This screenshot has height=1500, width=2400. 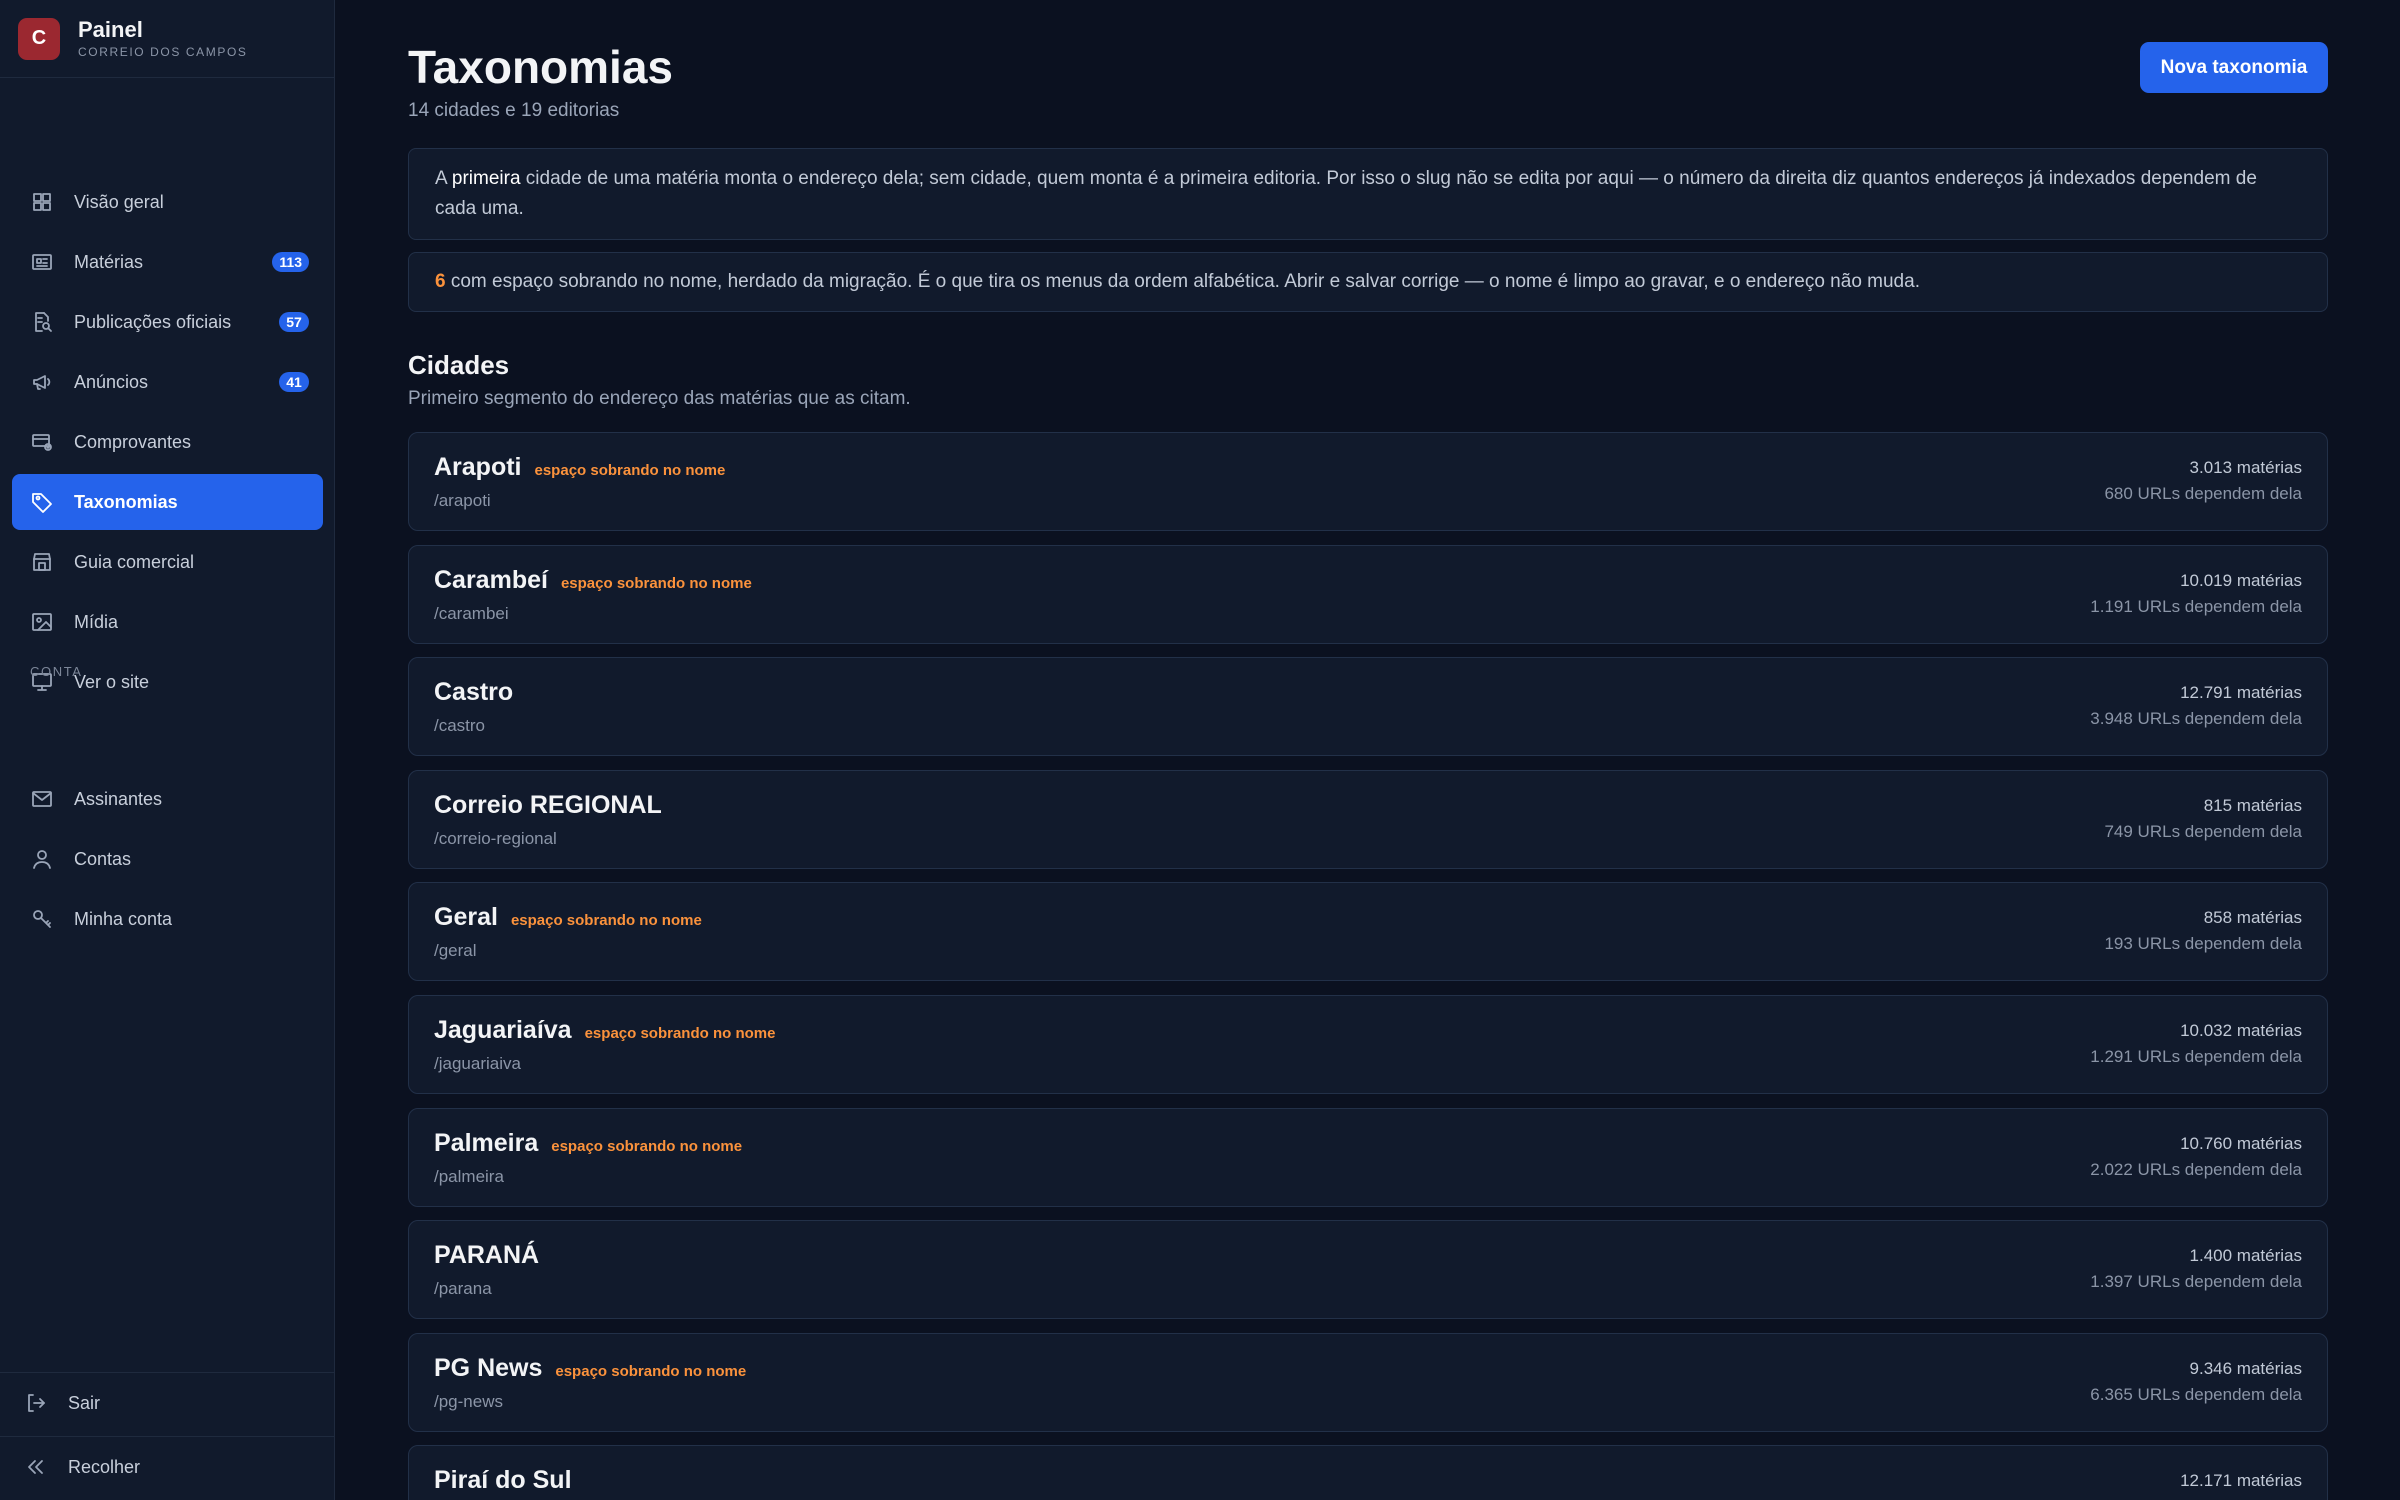 I want to click on mail-icon, so click(x=42, y=799).